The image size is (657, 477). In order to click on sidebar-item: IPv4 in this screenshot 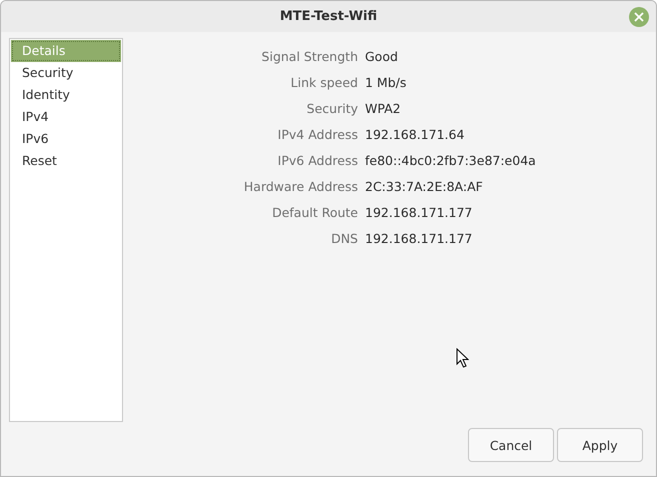, I will do `click(66, 117)`.